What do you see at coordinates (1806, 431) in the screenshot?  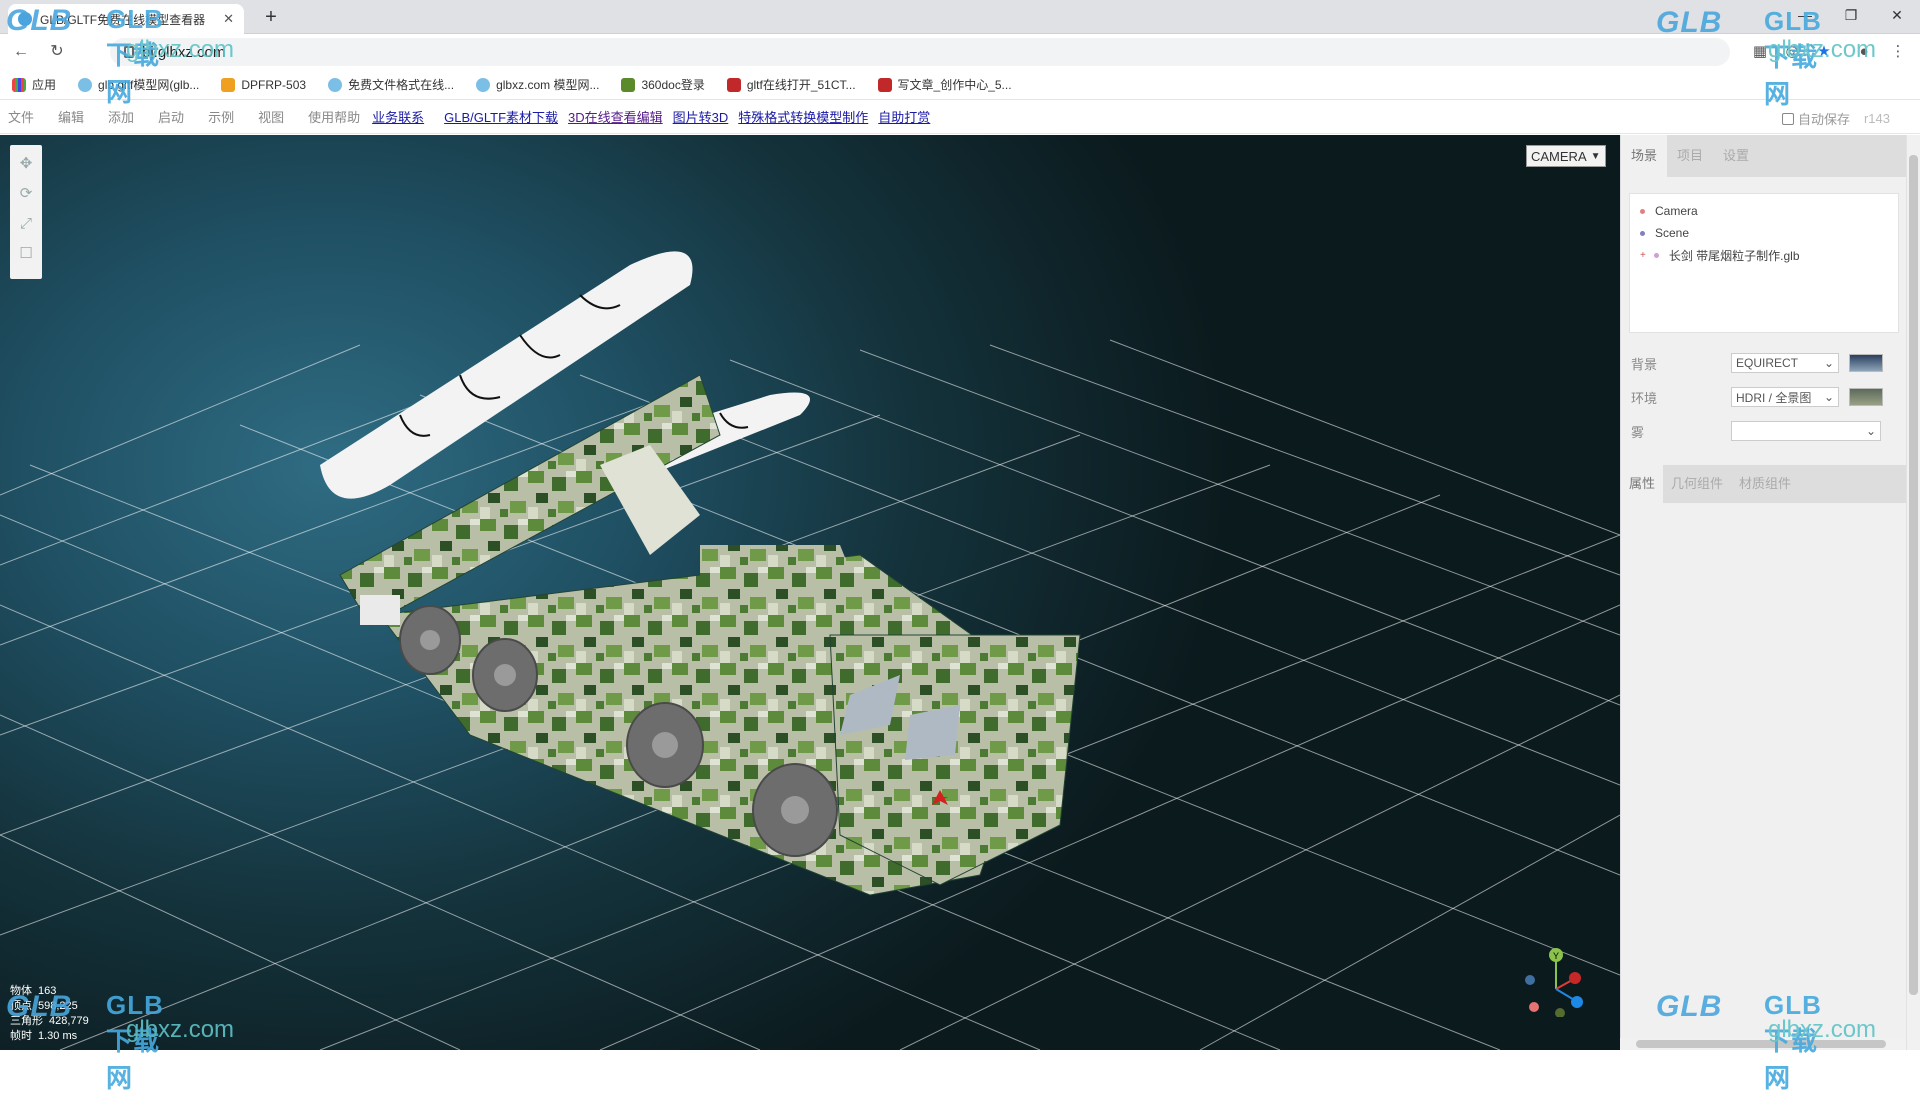 I see `fog-select: ⌄` at bounding box center [1806, 431].